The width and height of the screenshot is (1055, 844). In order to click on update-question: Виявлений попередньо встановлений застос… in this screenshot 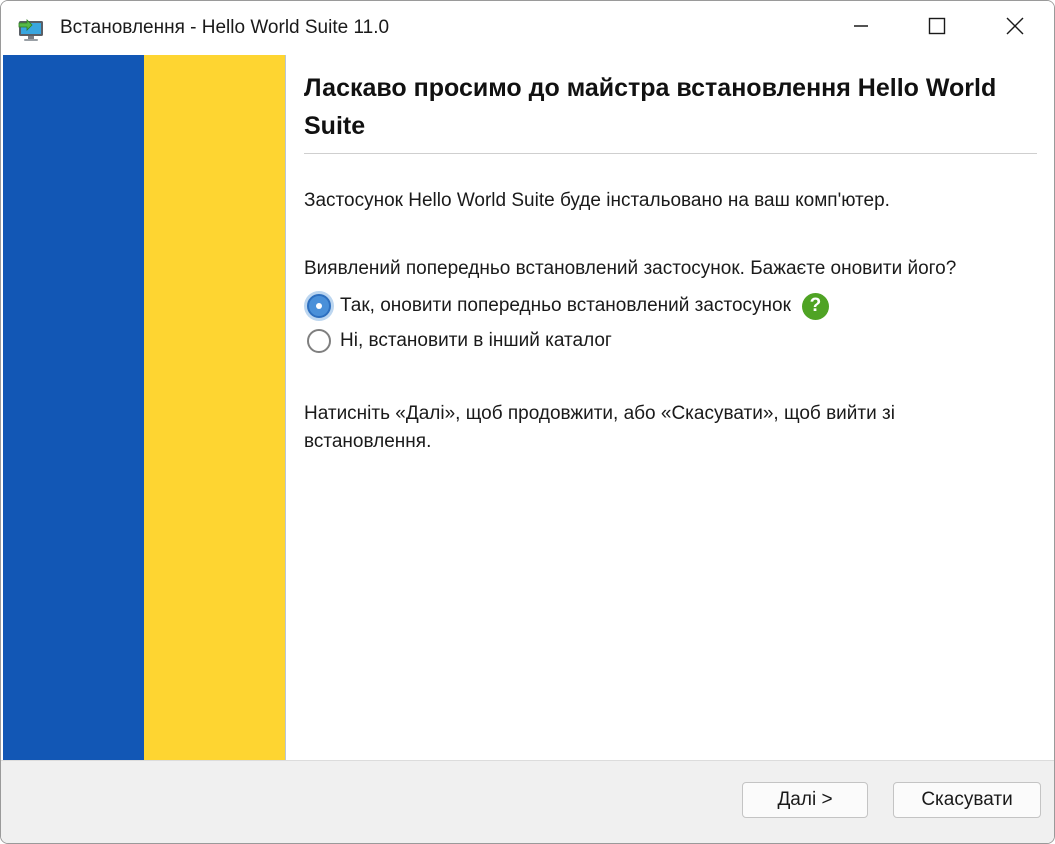, I will do `click(630, 268)`.